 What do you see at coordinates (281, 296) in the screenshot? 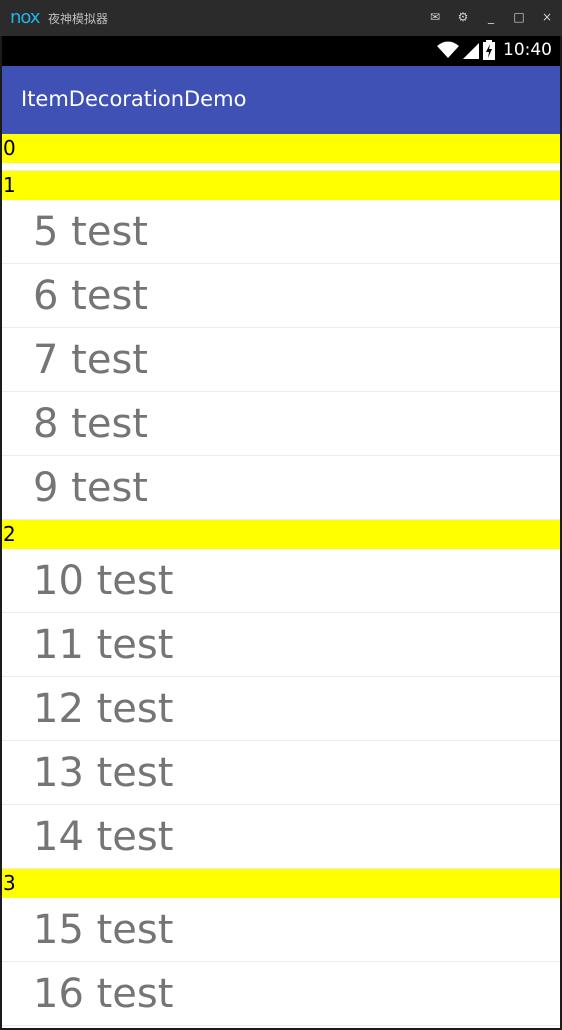
I see `list-item: 6 test` at bounding box center [281, 296].